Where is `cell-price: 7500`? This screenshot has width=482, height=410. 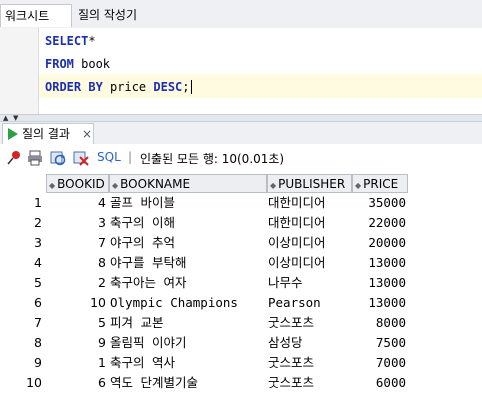 cell-price: 7500 is located at coordinates (379, 343).